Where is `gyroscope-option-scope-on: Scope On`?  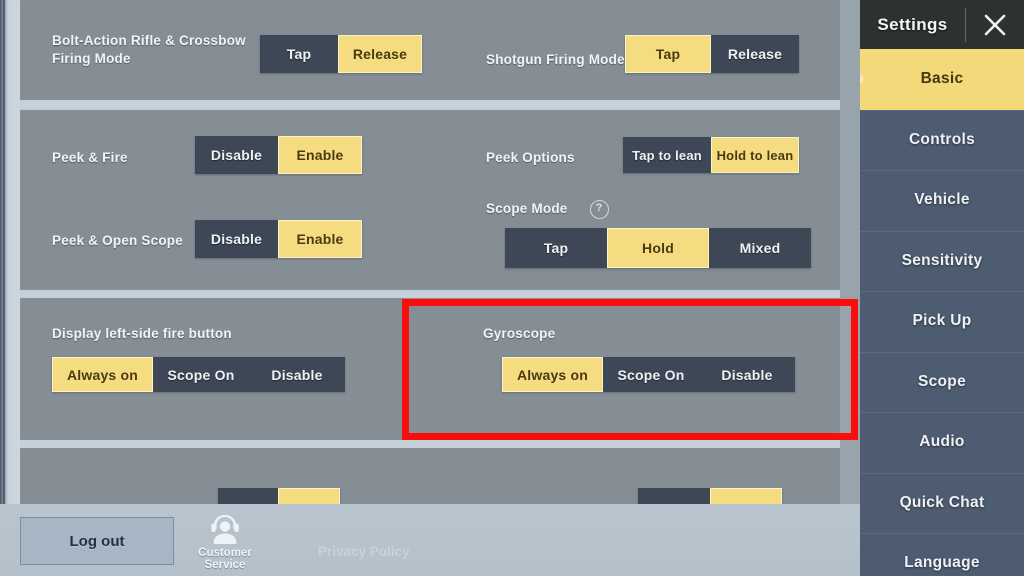 gyroscope-option-scope-on: Scope On is located at coordinates (651, 374).